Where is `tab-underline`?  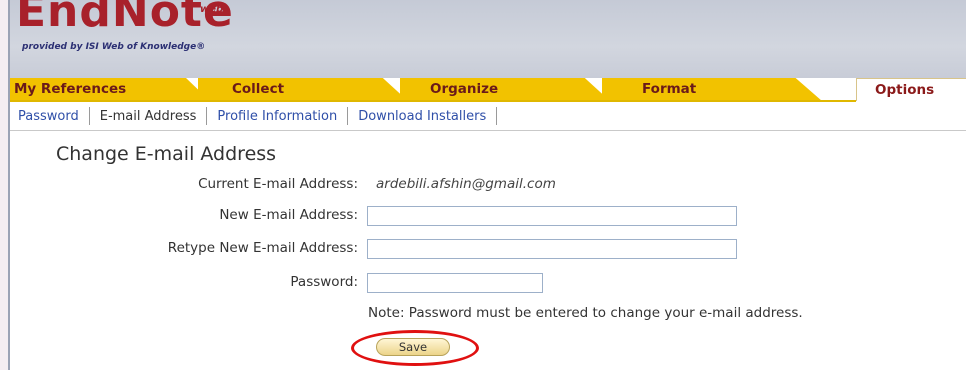
tab-underline is located at coordinates (433, 101).